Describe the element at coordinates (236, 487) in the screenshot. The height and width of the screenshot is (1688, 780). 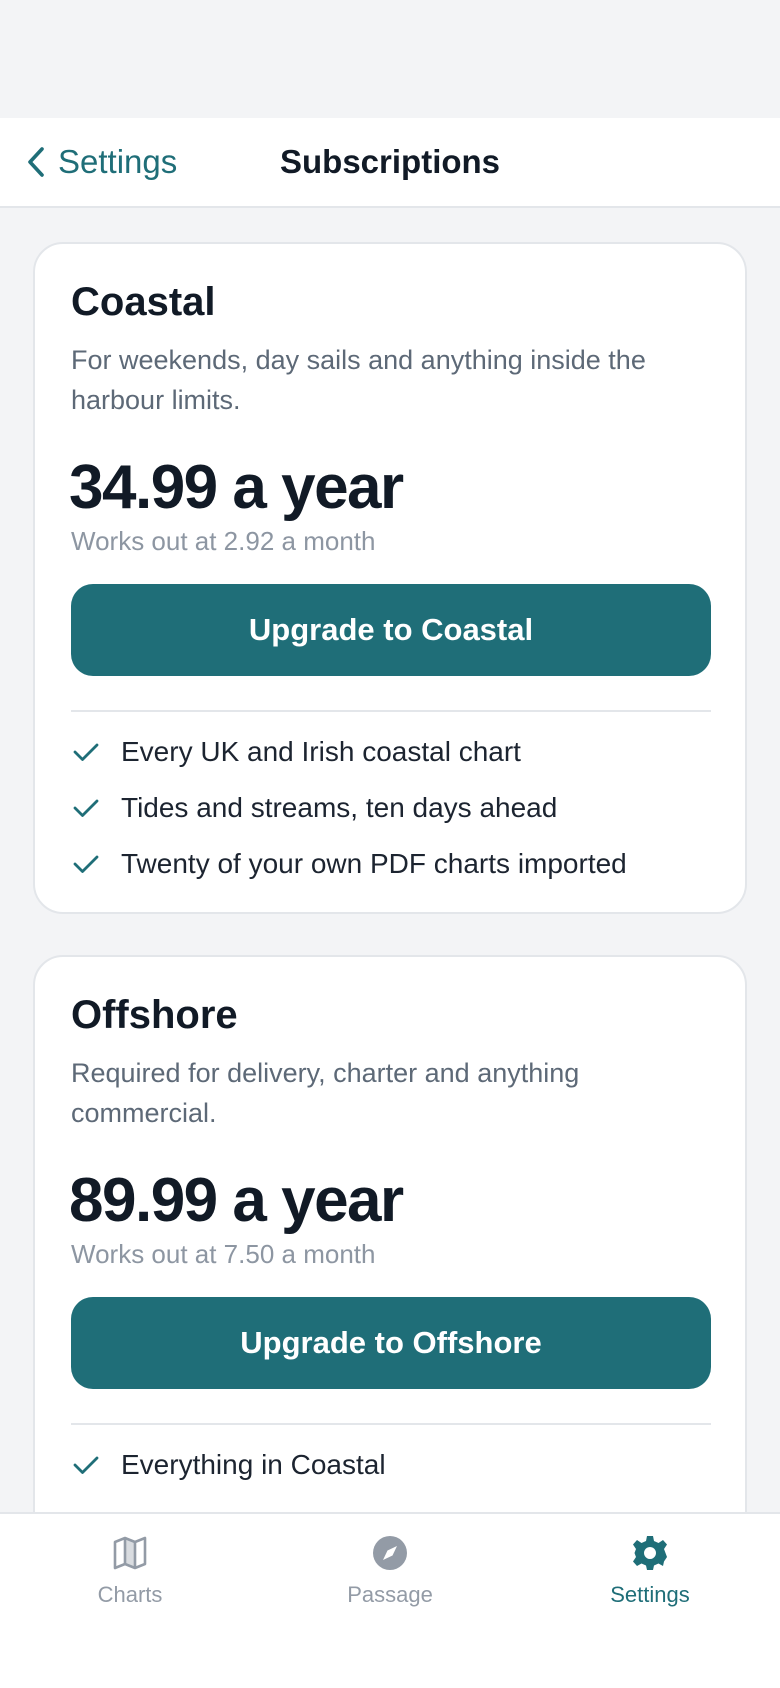
I see `plan-price: 34.99 a year` at that location.